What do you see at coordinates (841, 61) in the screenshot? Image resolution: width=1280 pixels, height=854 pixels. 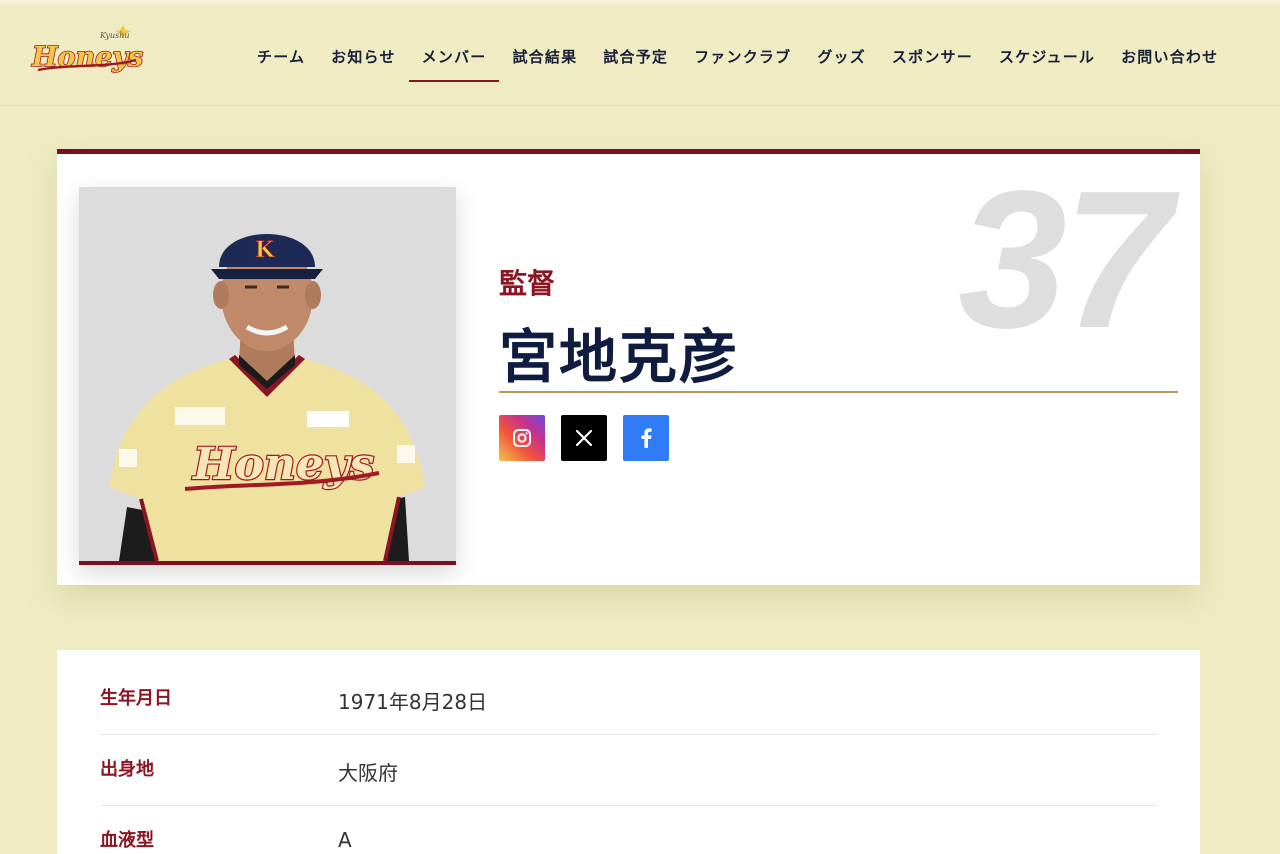 I see `nav-item-goods: グッズ` at bounding box center [841, 61].